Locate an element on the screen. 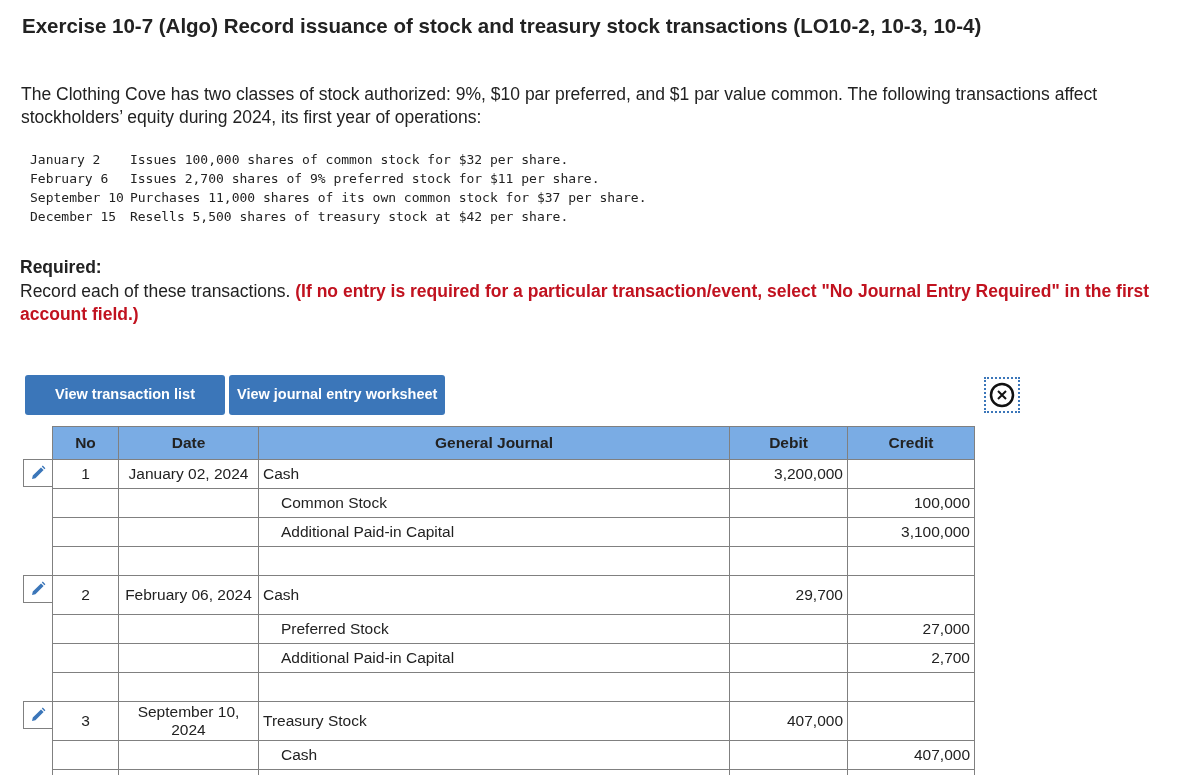 Image resolution: width=1204 pixels, height=775 pixels. entry-date: February 06, 2024 is located at coordinates (188, 595).